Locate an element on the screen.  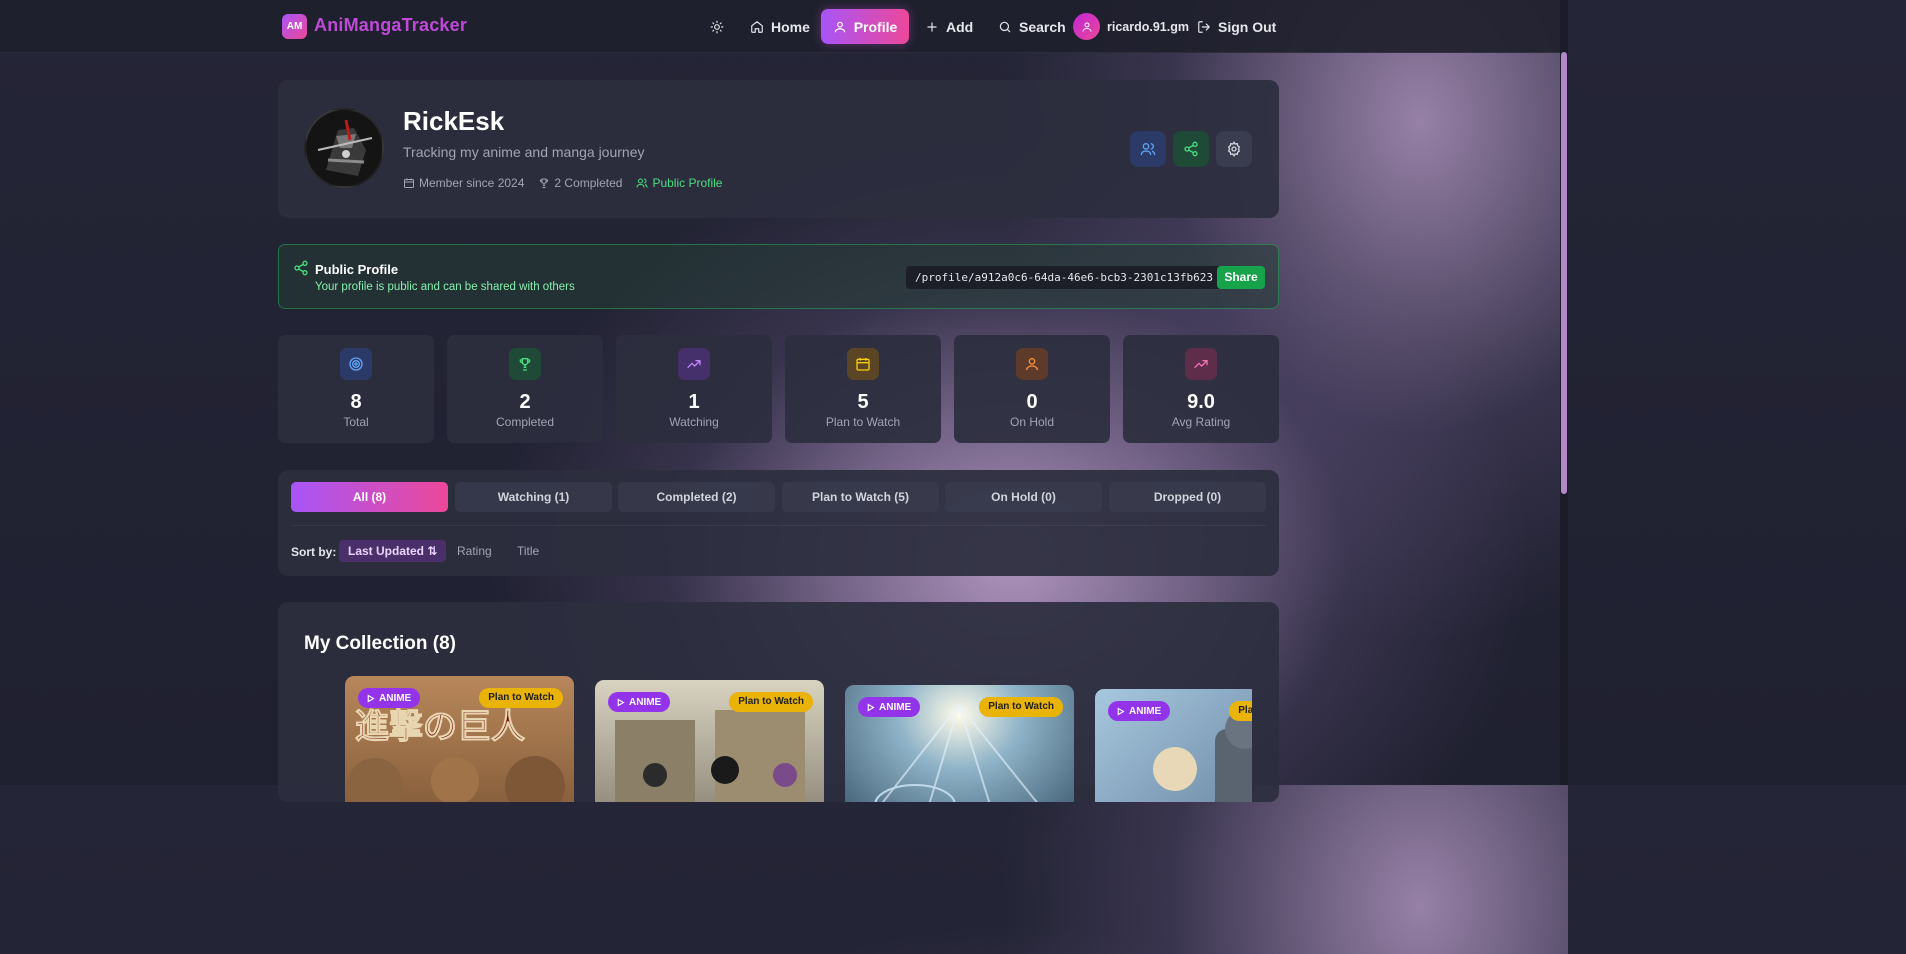
stat-label: Completed is located at coordinates (525, 422).